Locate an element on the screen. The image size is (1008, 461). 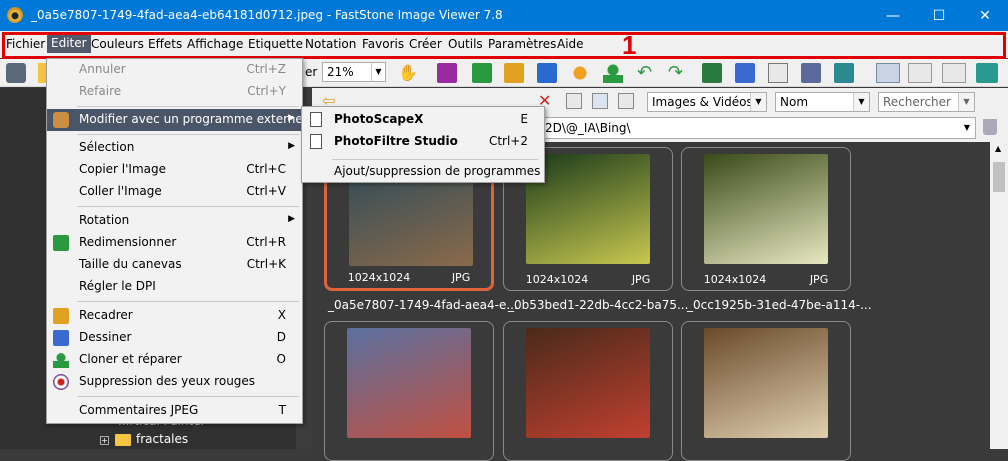
scroll-up-icon: ▲ is located at coordinates (998, 148).